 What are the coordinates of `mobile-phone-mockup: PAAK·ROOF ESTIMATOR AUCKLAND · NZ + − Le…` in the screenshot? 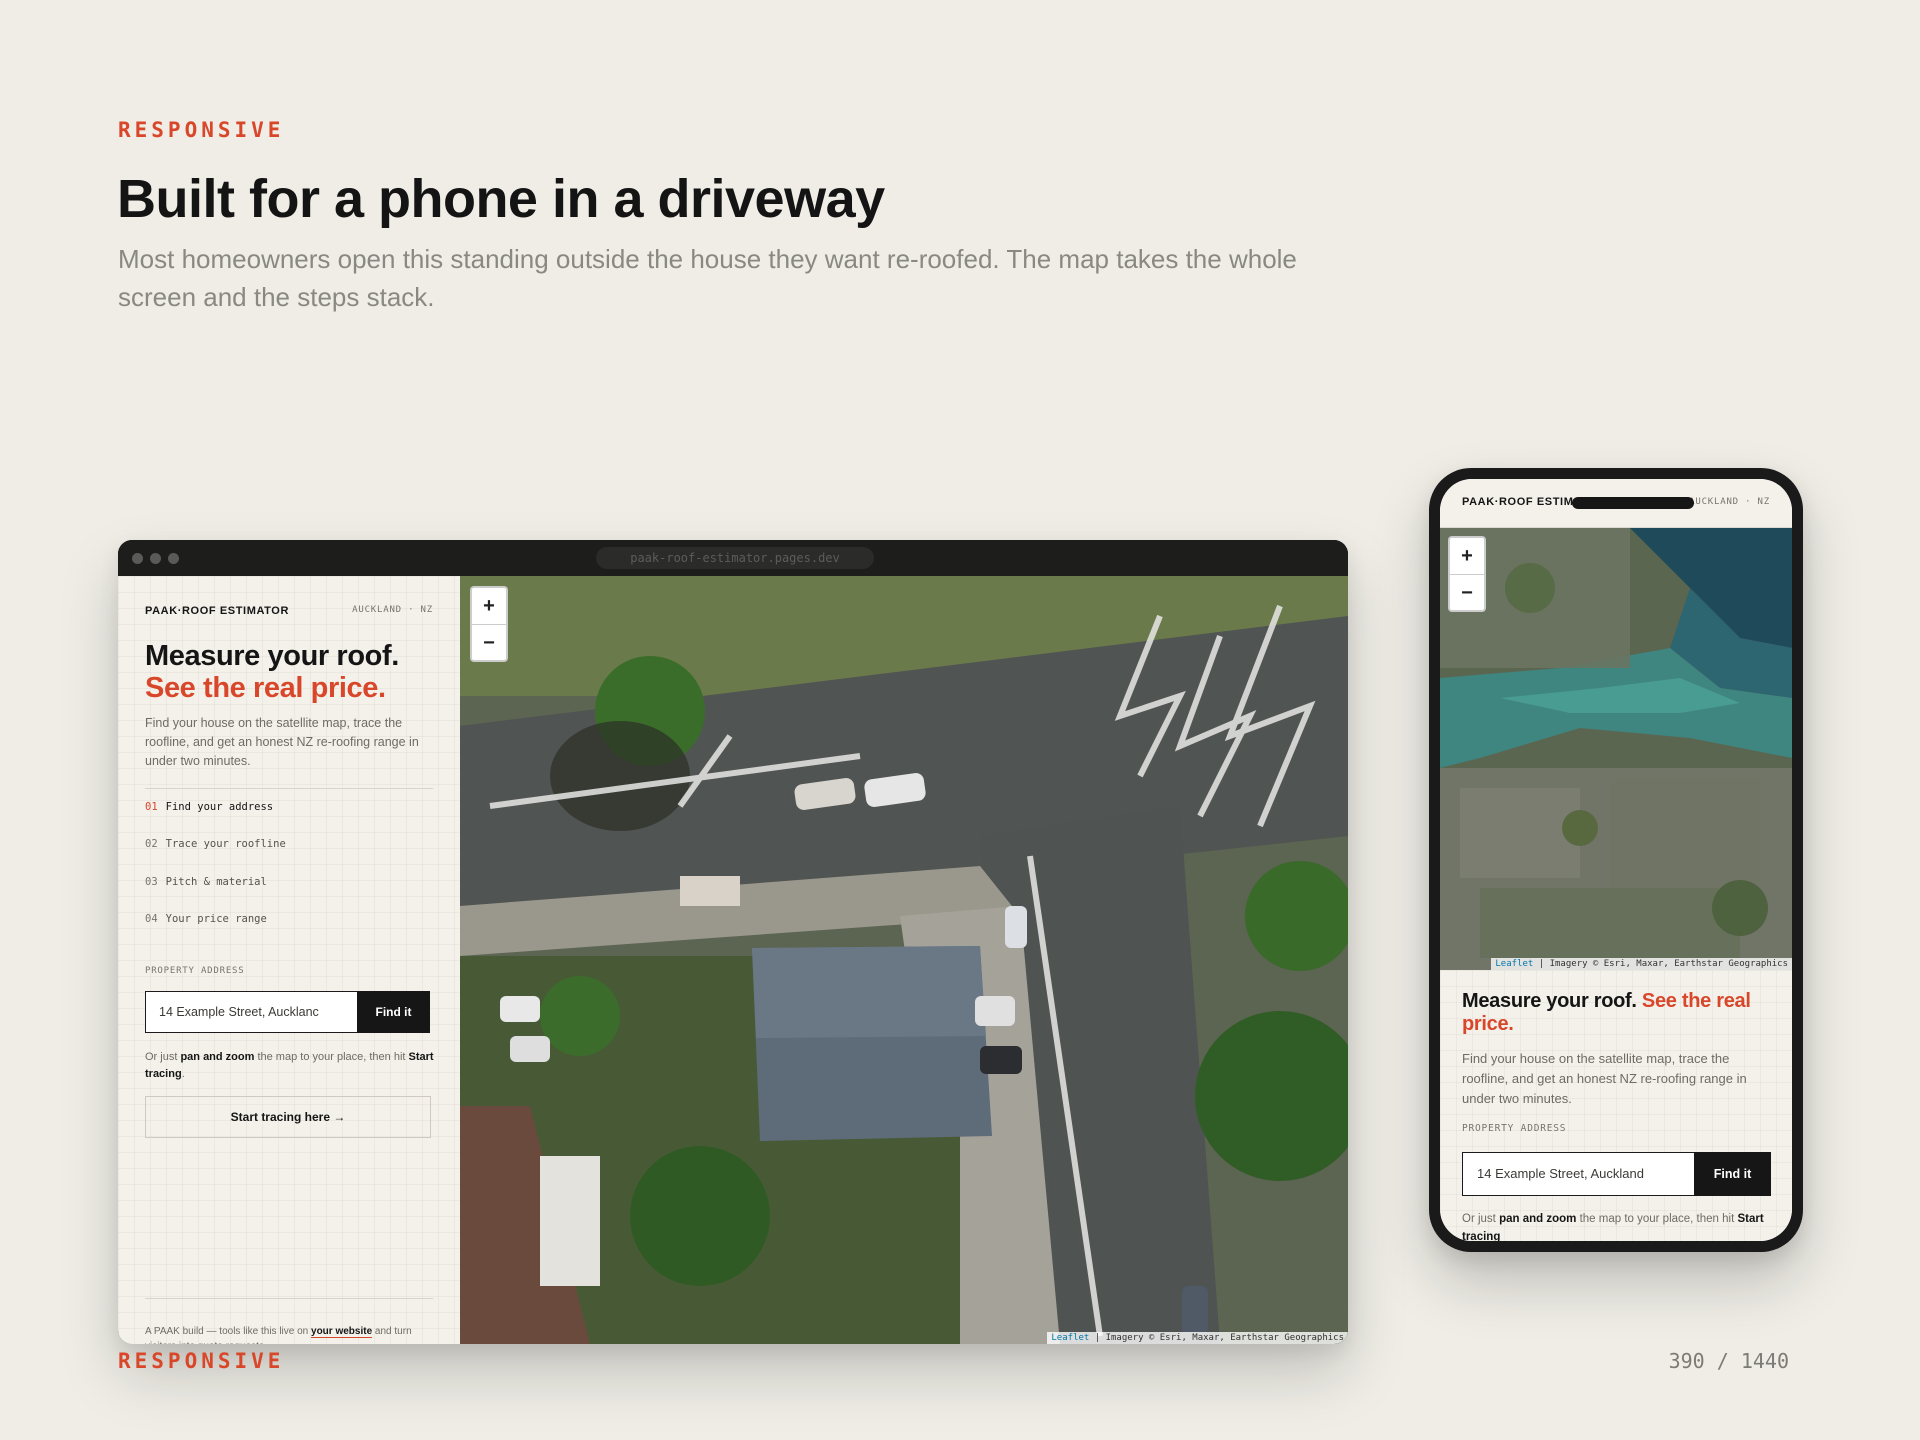 It's located at (1616, 860).